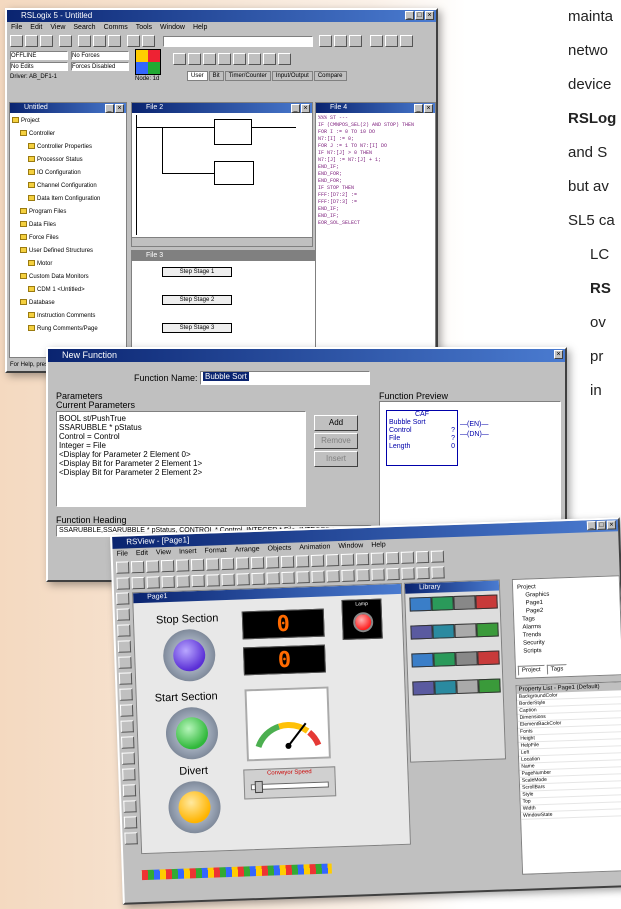  What do you see at coordinates (197, 272) in the screenshot?
I see `sfc-step: Step Stage 1` at bounding box center [197, 272].